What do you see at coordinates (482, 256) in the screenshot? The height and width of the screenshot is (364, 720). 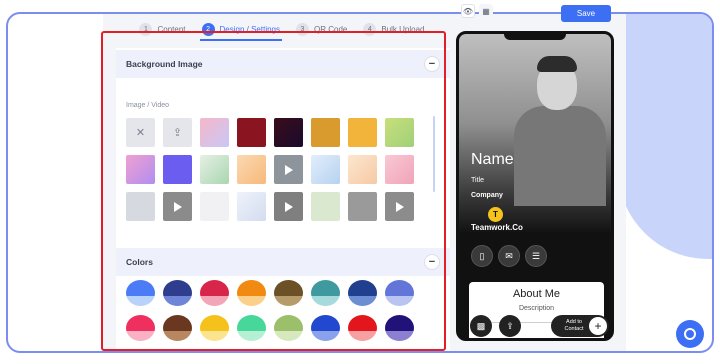 I see `phone-icon: ▯` at bounding box center [482, 256].